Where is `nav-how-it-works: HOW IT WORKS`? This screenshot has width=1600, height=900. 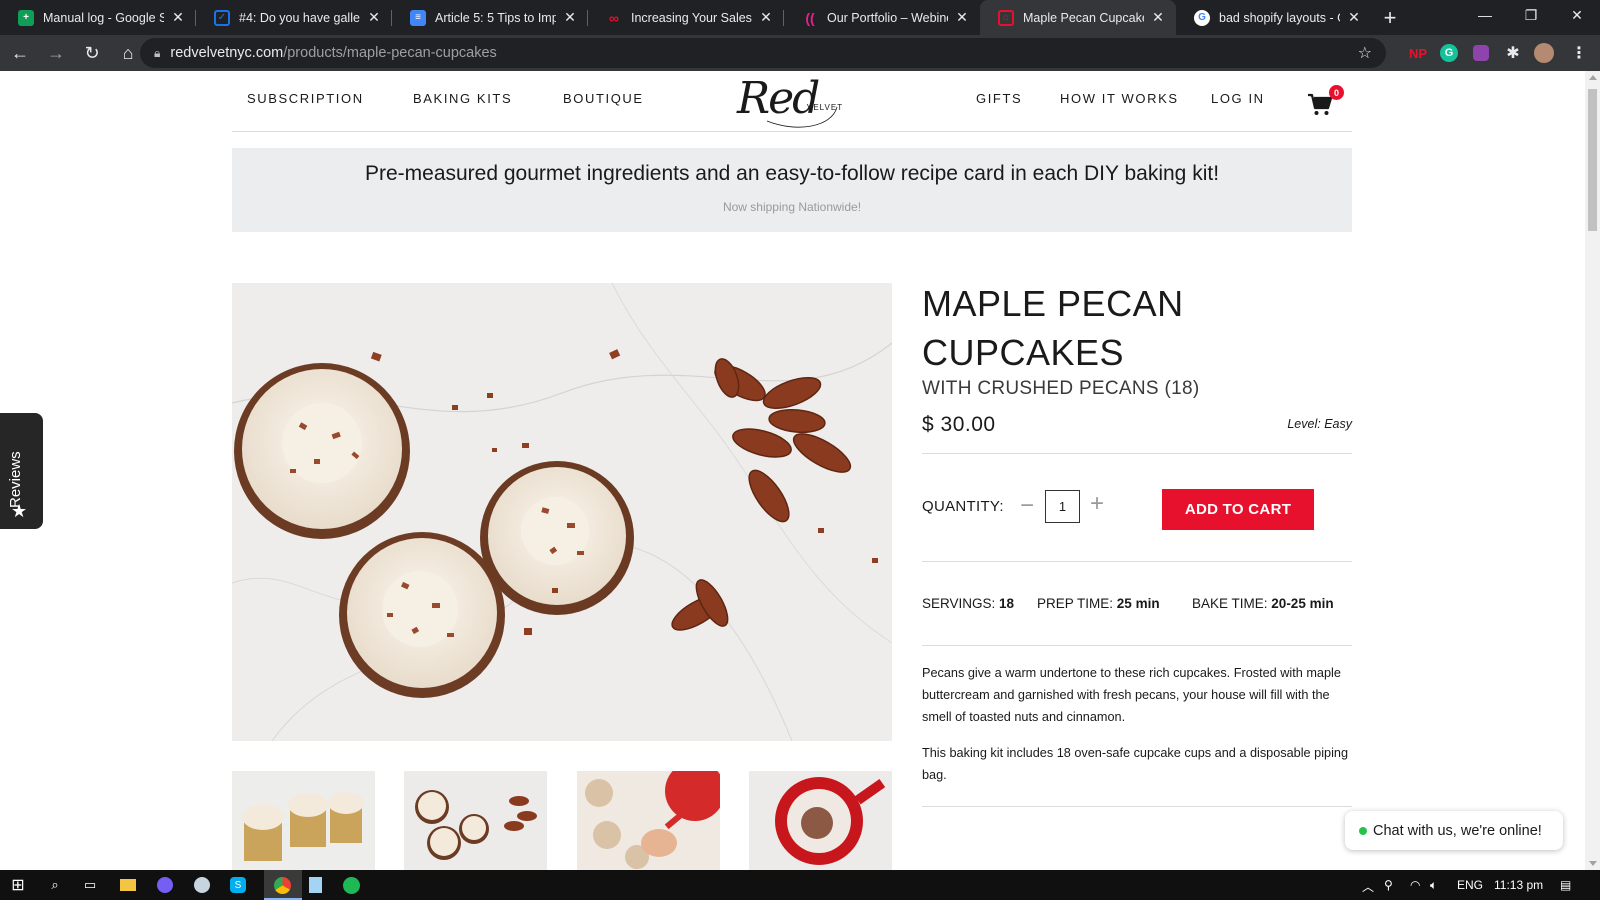
nav-how-it-works: HOW IT WORKS is located at coordinates (1119, 98).